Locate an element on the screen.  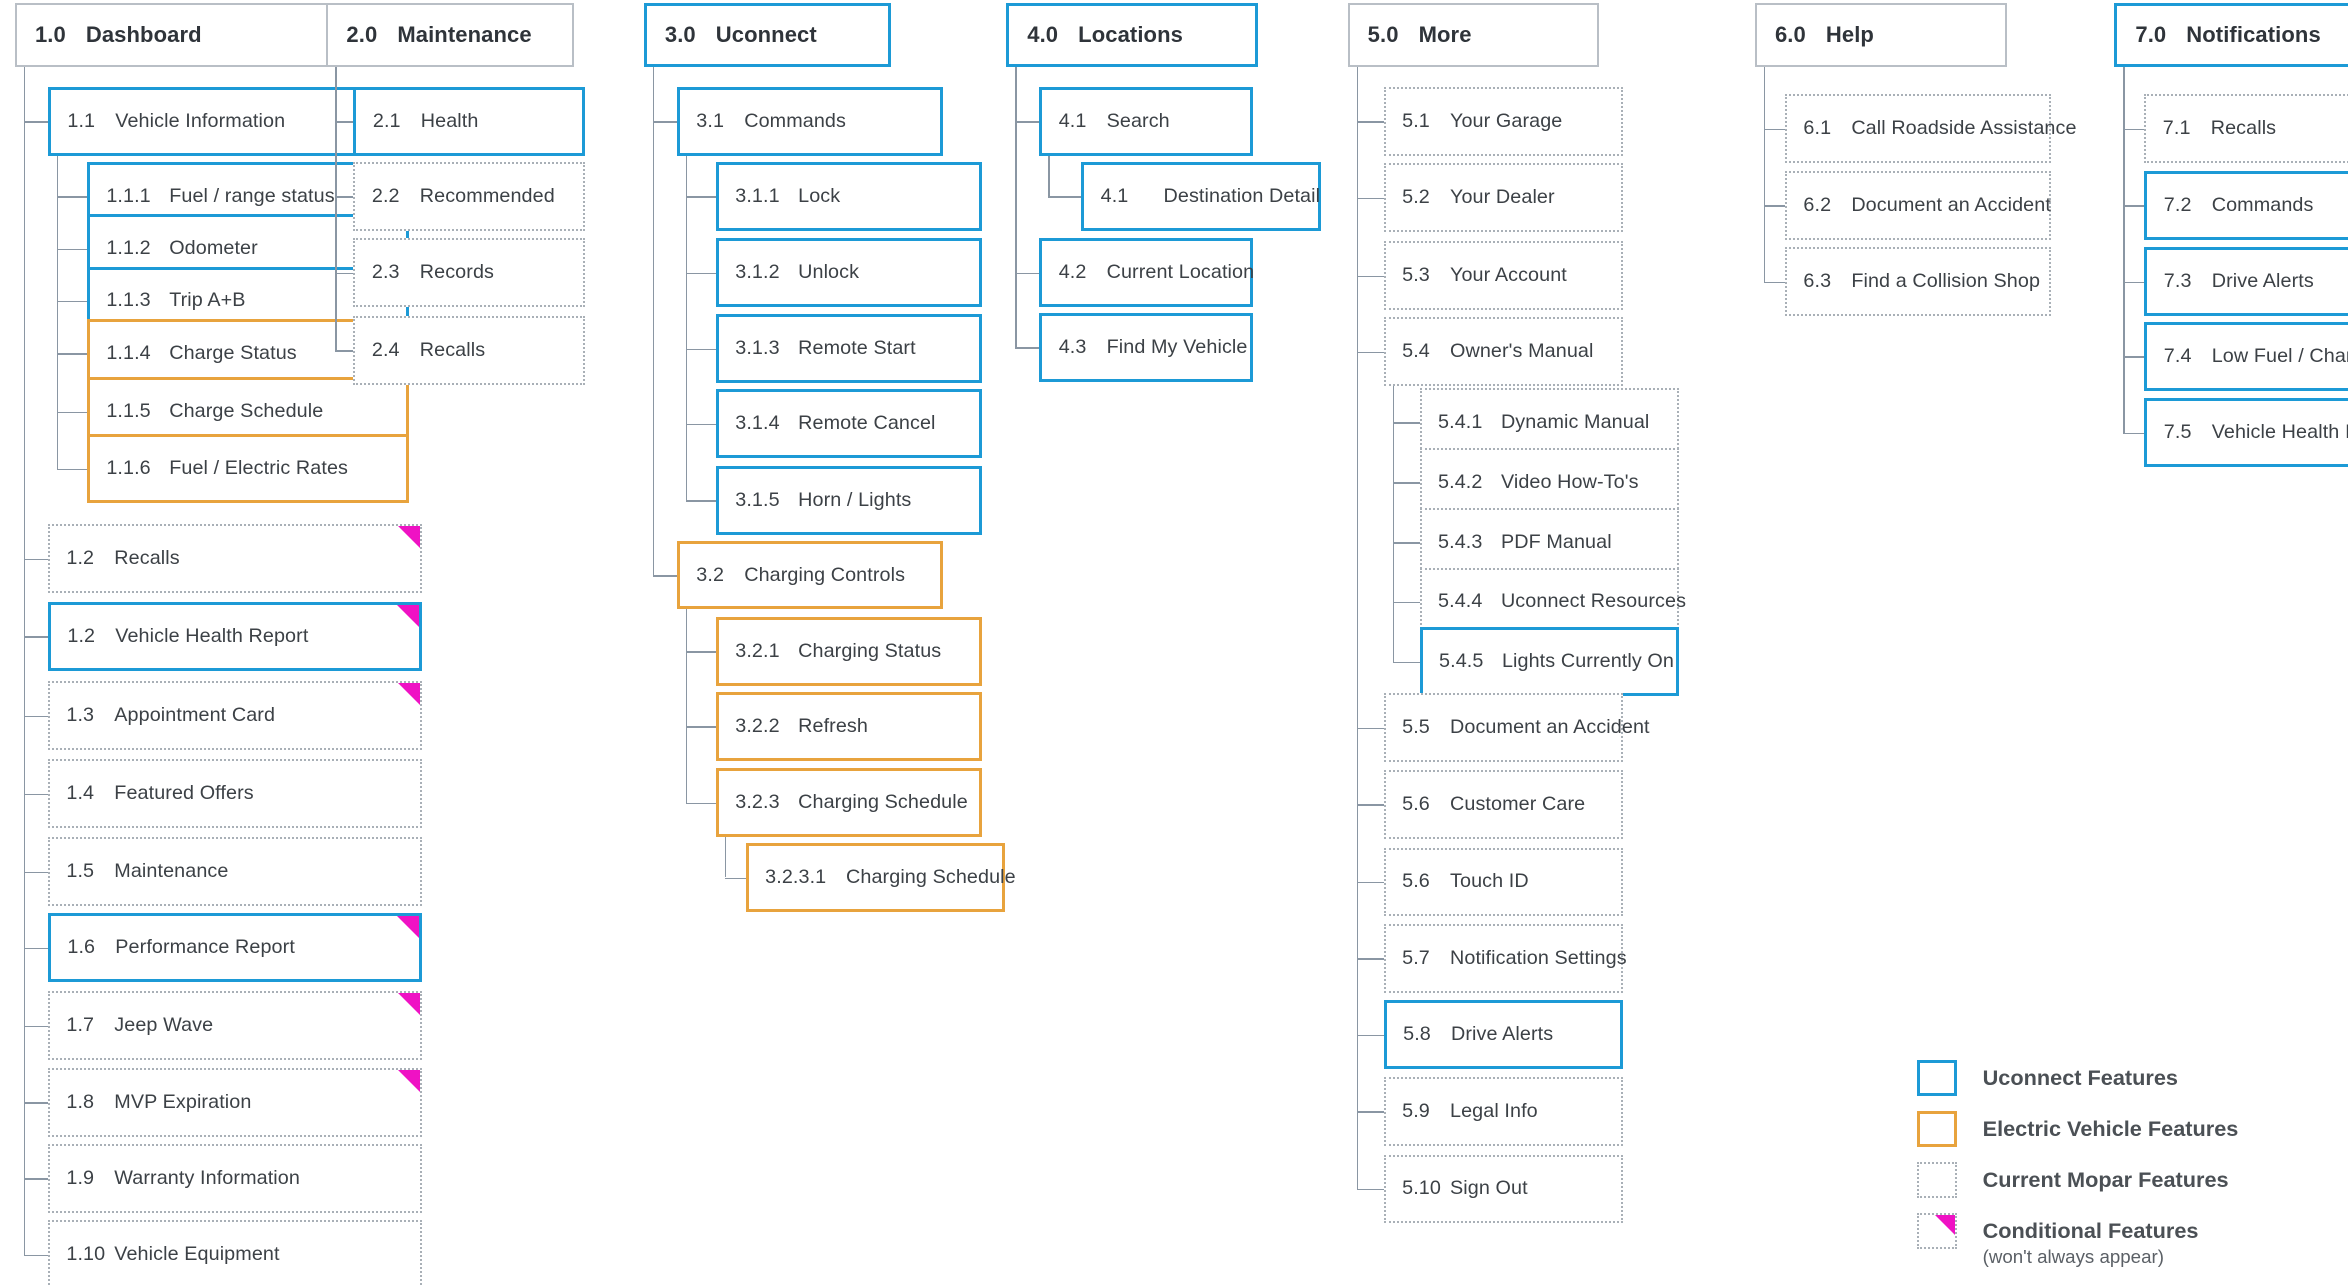
node-3-2-2: 3.2.2 Refresh is located at coordinates (849, 726).